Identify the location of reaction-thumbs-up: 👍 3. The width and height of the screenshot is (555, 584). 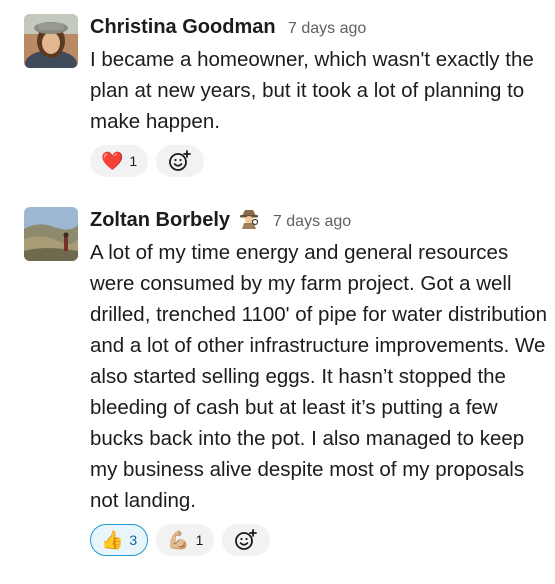
(119, 540).